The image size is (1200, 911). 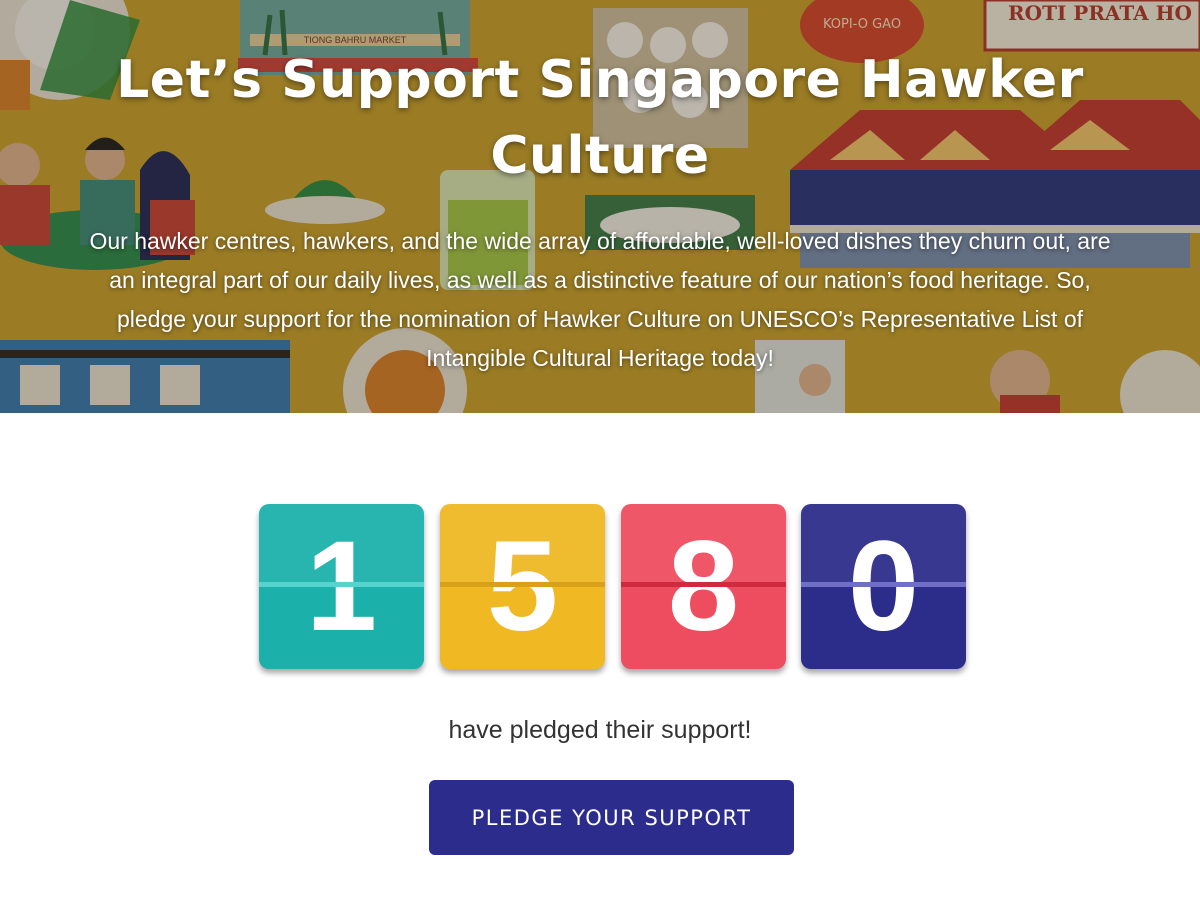 What do you see at coordinates (600, 730) in the screenshot?
I see `pledge-caption: have pledged their support!` at bounding box center [600, 730].